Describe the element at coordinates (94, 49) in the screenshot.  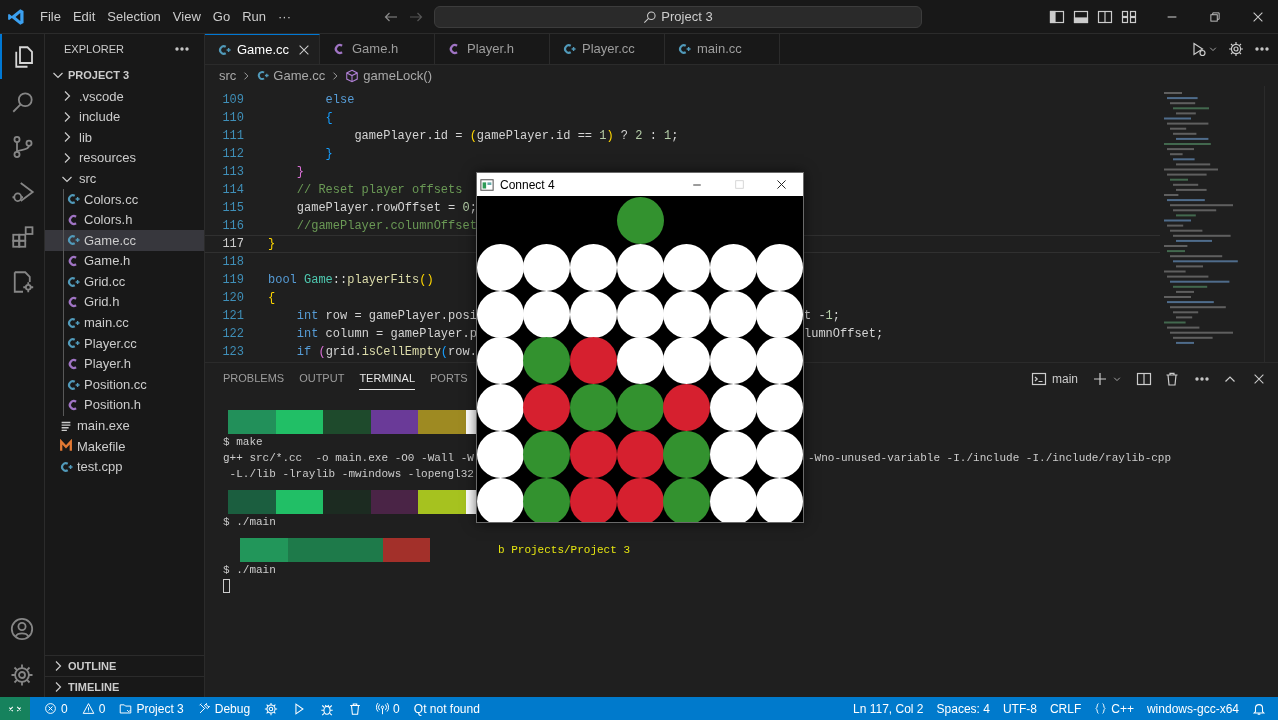
I see `panel-title: EXPLORER` at that location.